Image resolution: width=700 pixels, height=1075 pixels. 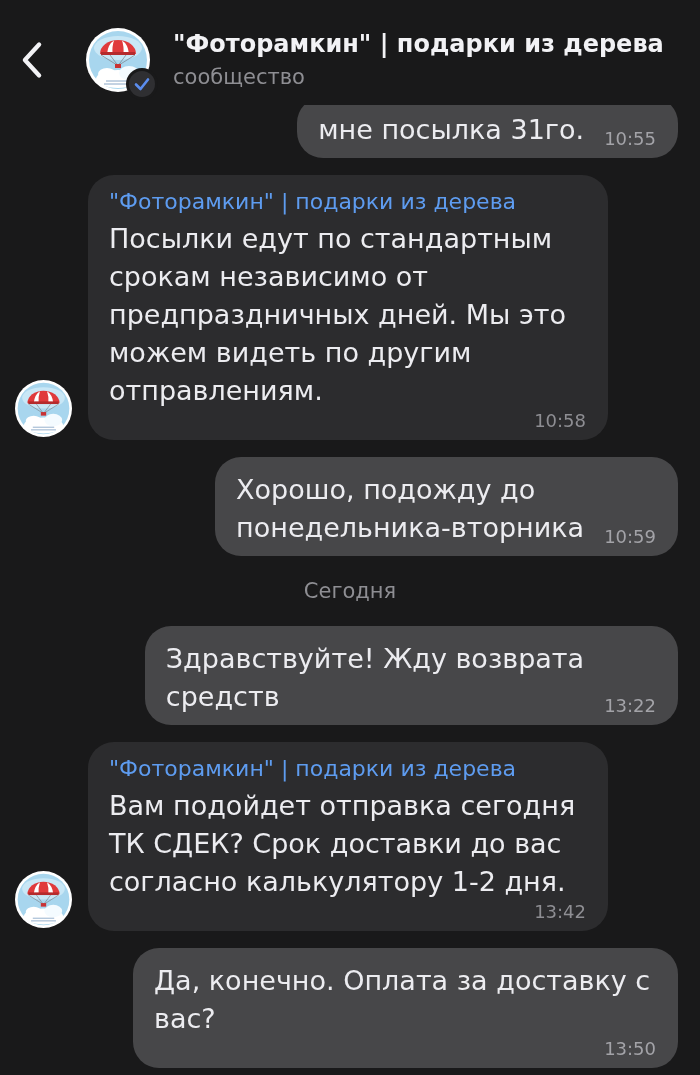 I want to click on message-time: 10:59, so click(x=630, y=536).